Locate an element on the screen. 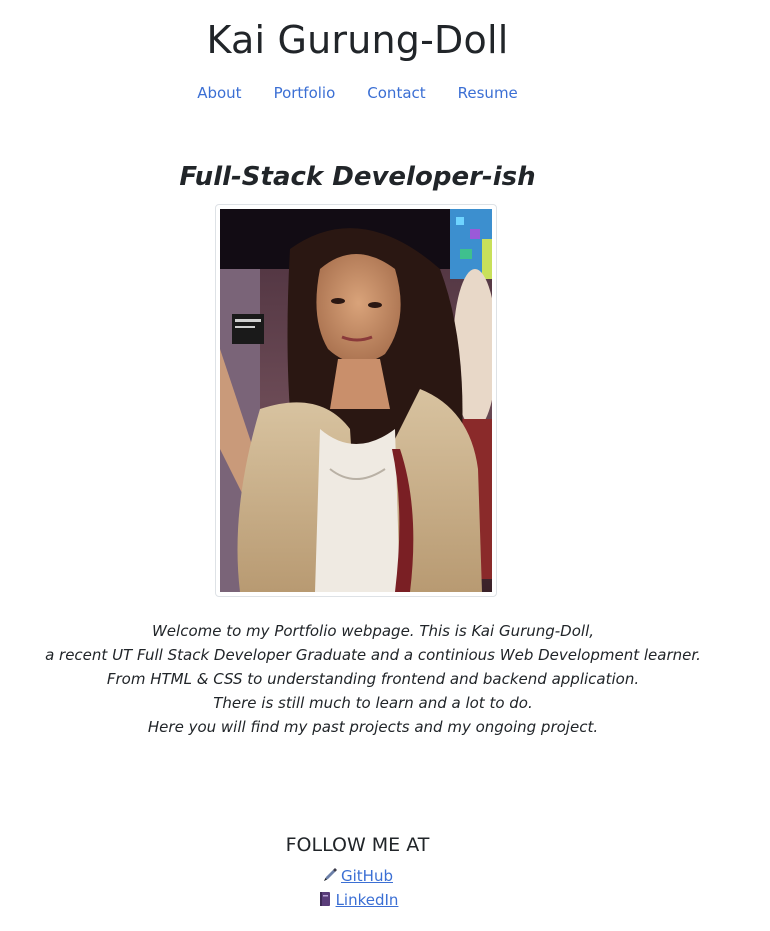 This screenshot has height=931, width=770. nav-about-link: About is located at coordinates (219, 93).